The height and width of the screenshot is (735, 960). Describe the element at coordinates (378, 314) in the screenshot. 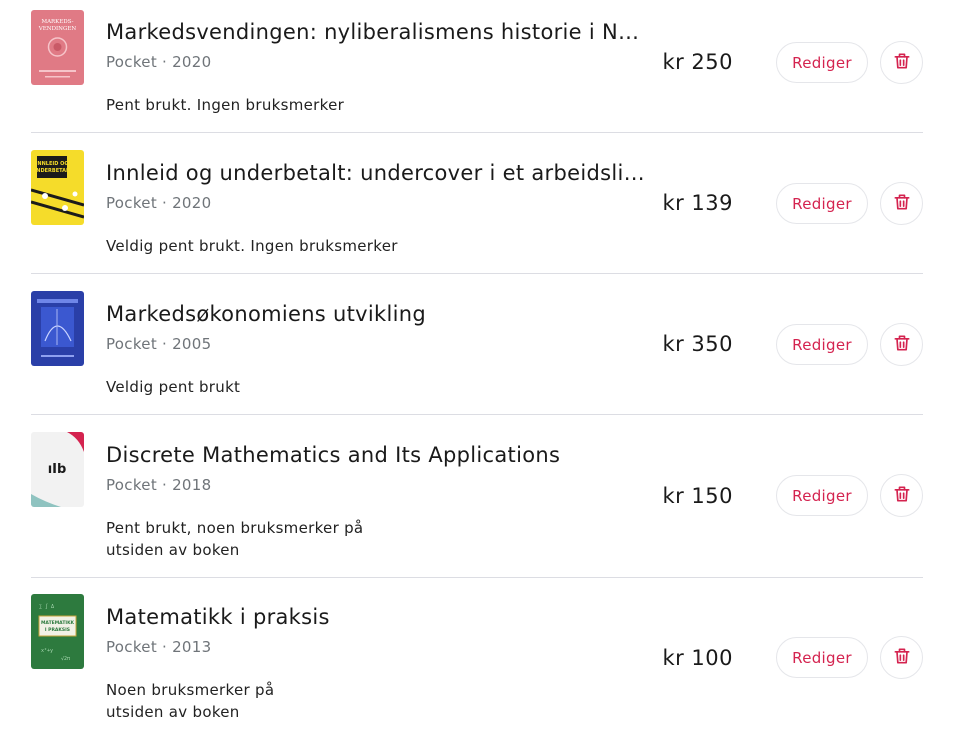

I see `book-title: Markedsøkonomiens utvikling` at that location.